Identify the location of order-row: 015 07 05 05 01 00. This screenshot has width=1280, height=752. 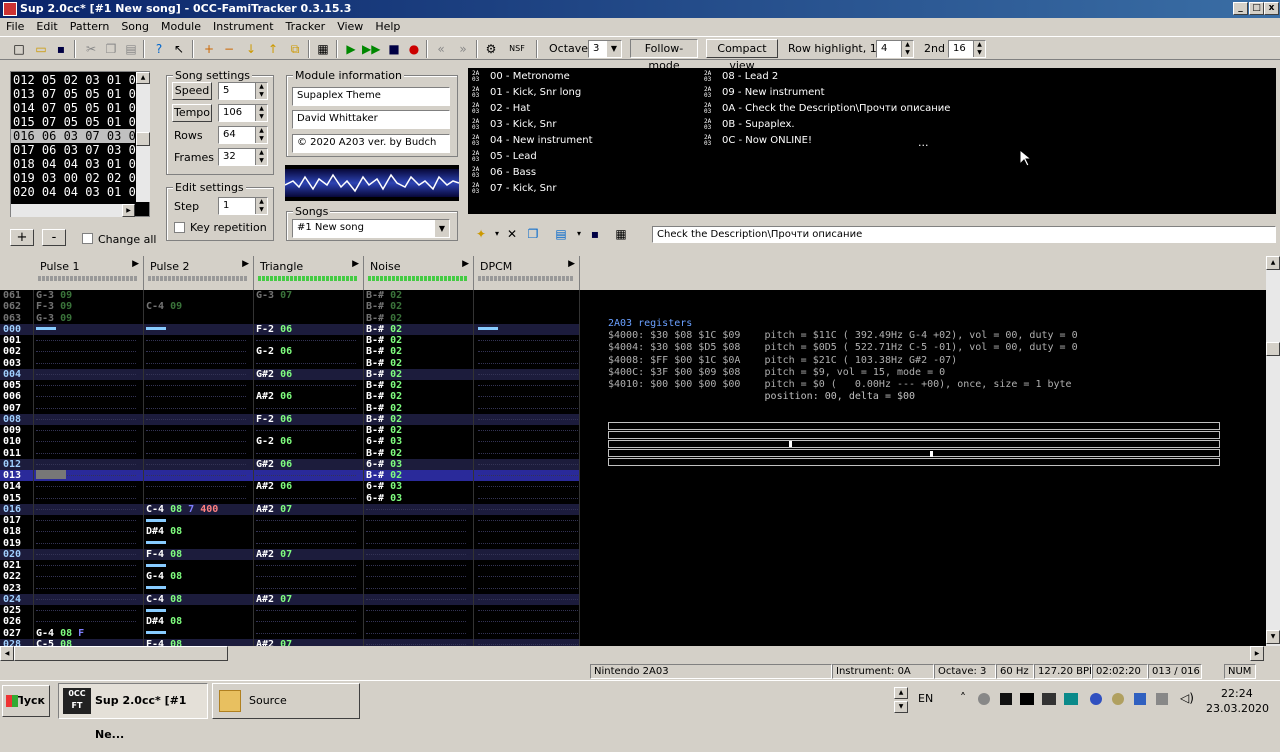
(77, 122).